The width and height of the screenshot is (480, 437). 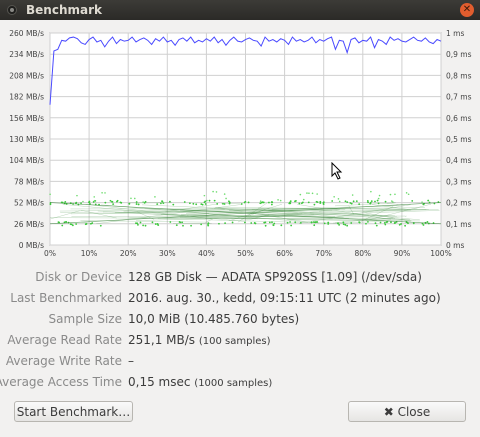 I want to click on title-bar: Benchmark ✕, so click(x=240, y=10).